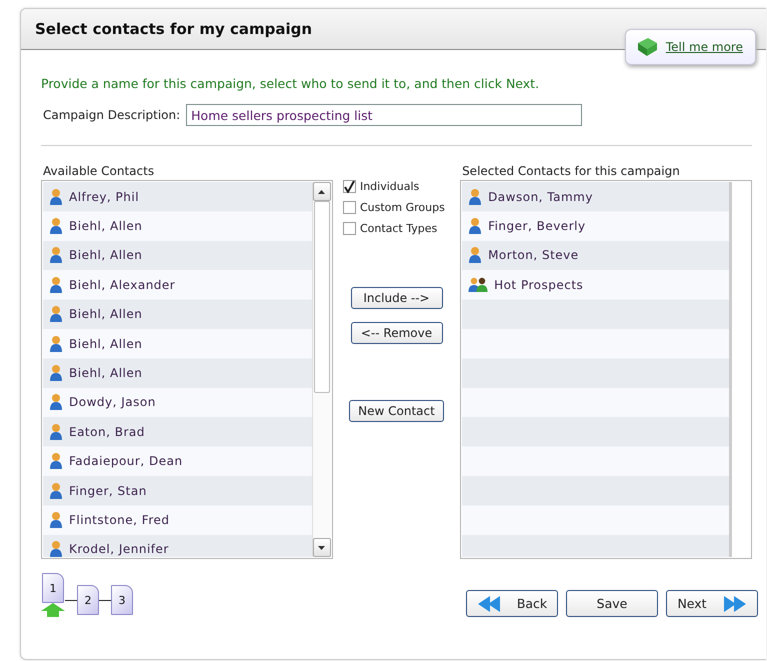 The height and width of the screenshot is (661, 767). I want to click on list-label: Available Contacts, so click(99, 171).